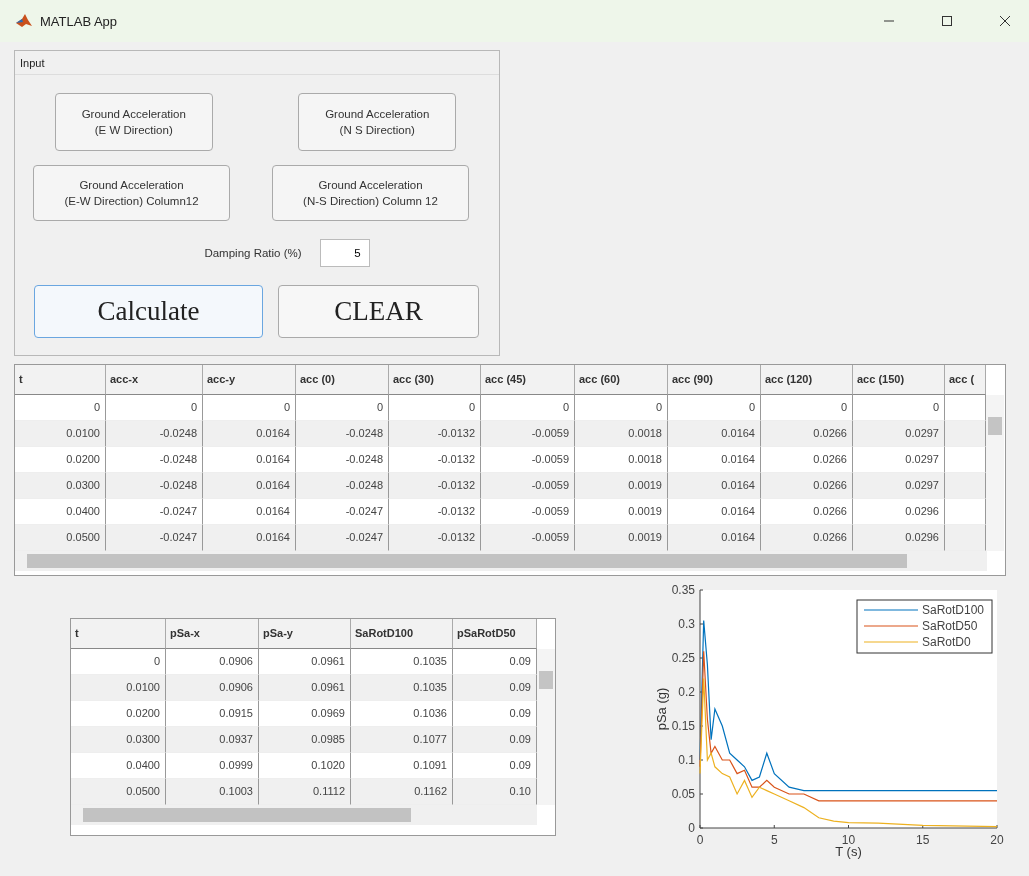 Image resolution: width=1029 pixels, height=876 pixels. I want to click on table-cell: 0.0969, so click(305, 714).